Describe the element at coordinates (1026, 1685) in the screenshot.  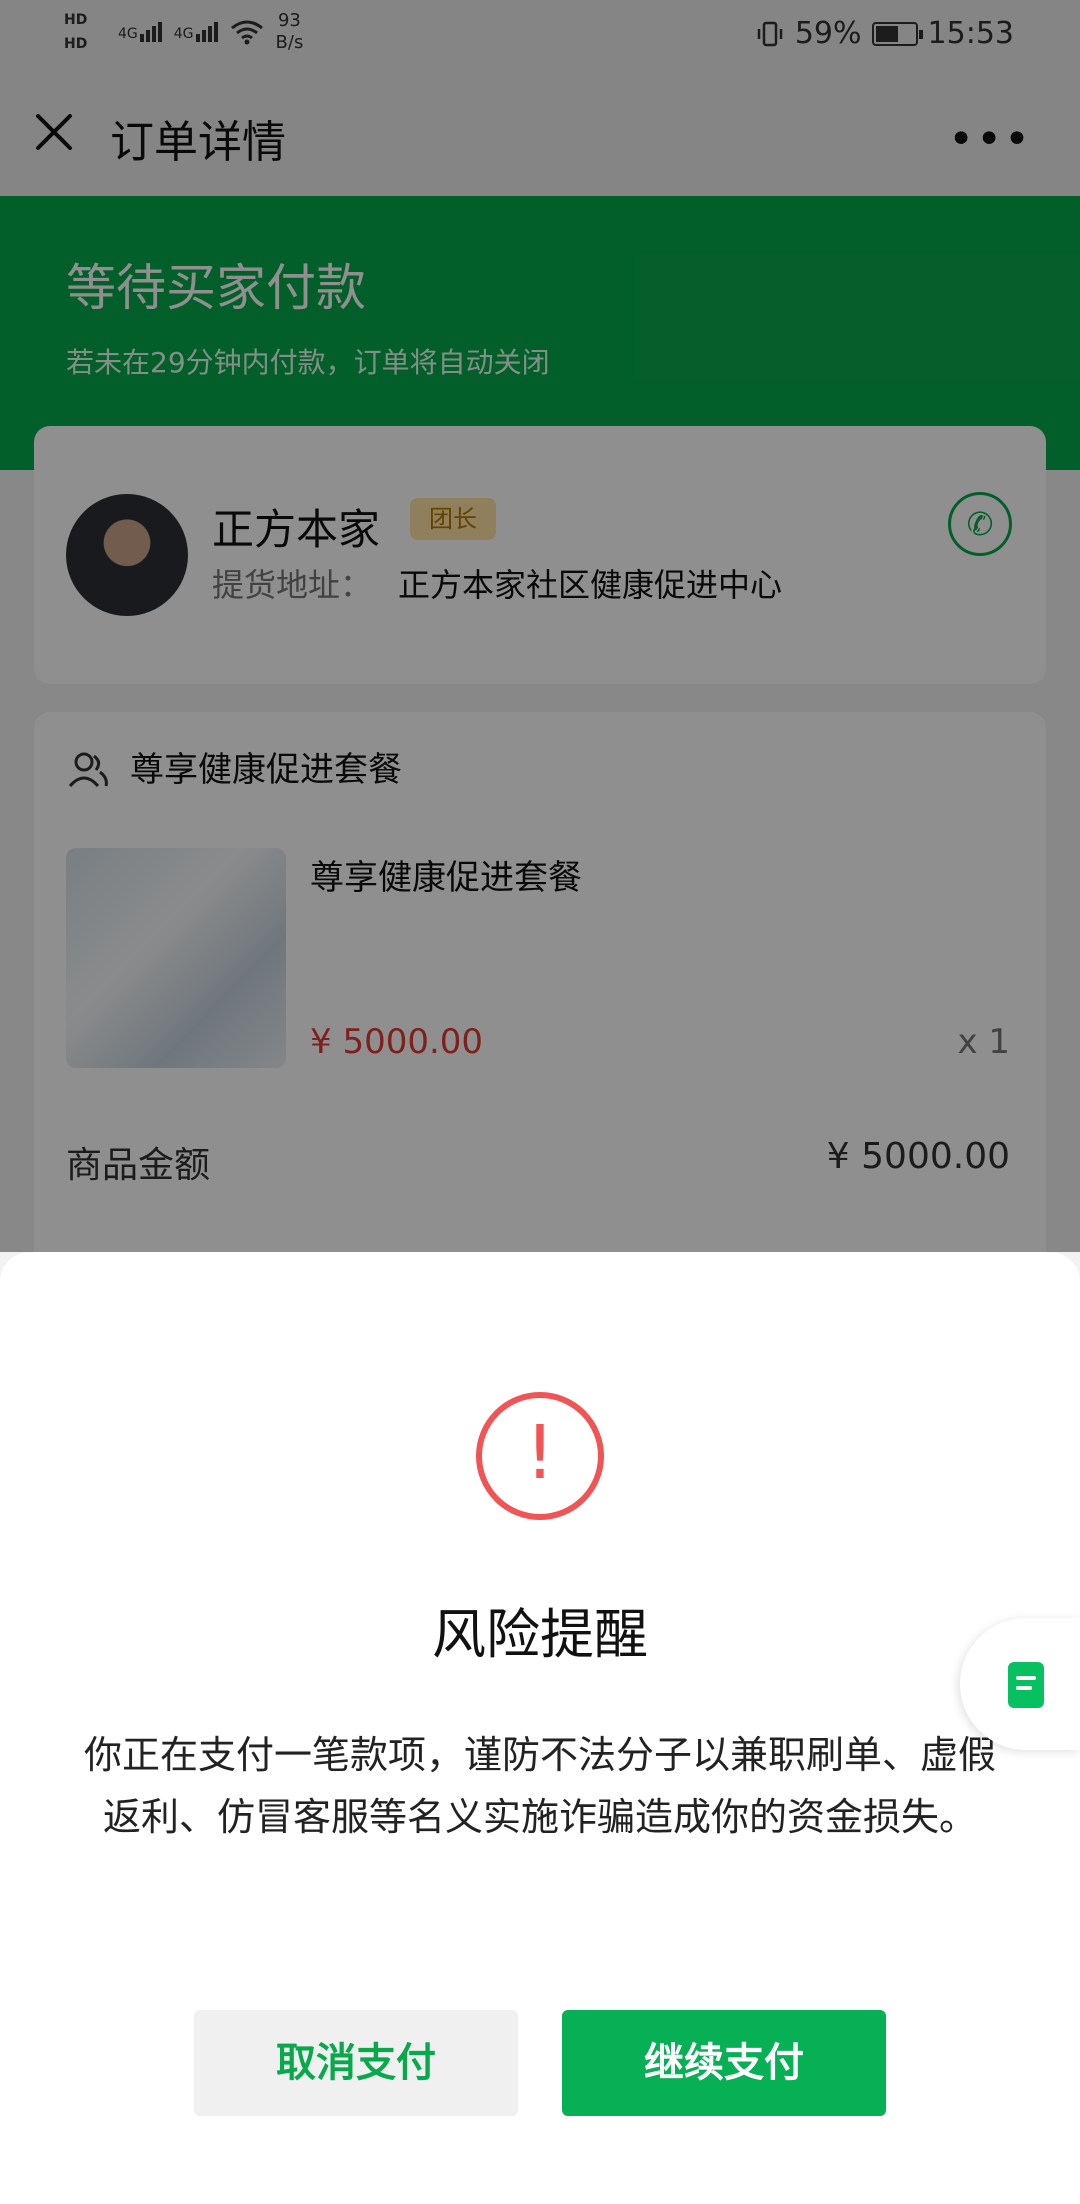
I see `document-icon` at that location.